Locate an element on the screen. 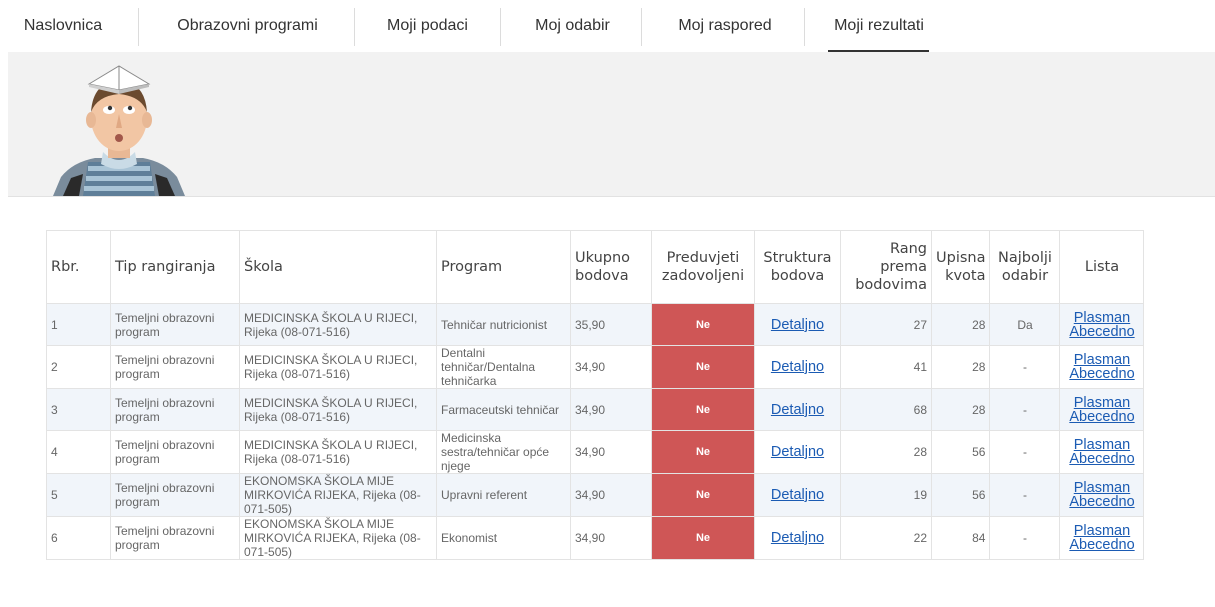 The width and height of the screenshot is (1215, 607). header-najbolji-odabir: Najbolji odabir is located at coordinates (1025, 267).